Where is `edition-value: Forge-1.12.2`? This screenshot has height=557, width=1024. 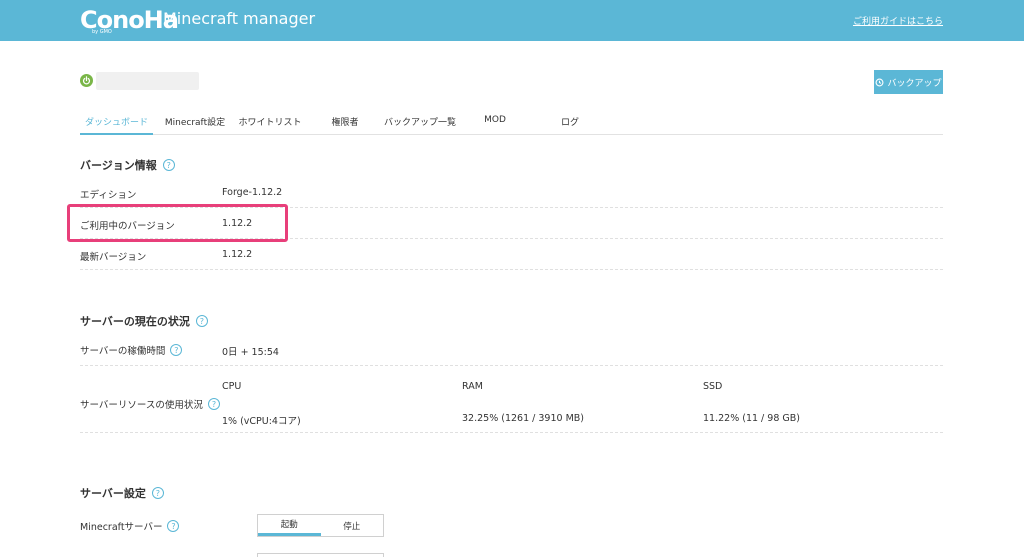 edition-value: Forge-1.12.2 is located at coordinates (252, 192).